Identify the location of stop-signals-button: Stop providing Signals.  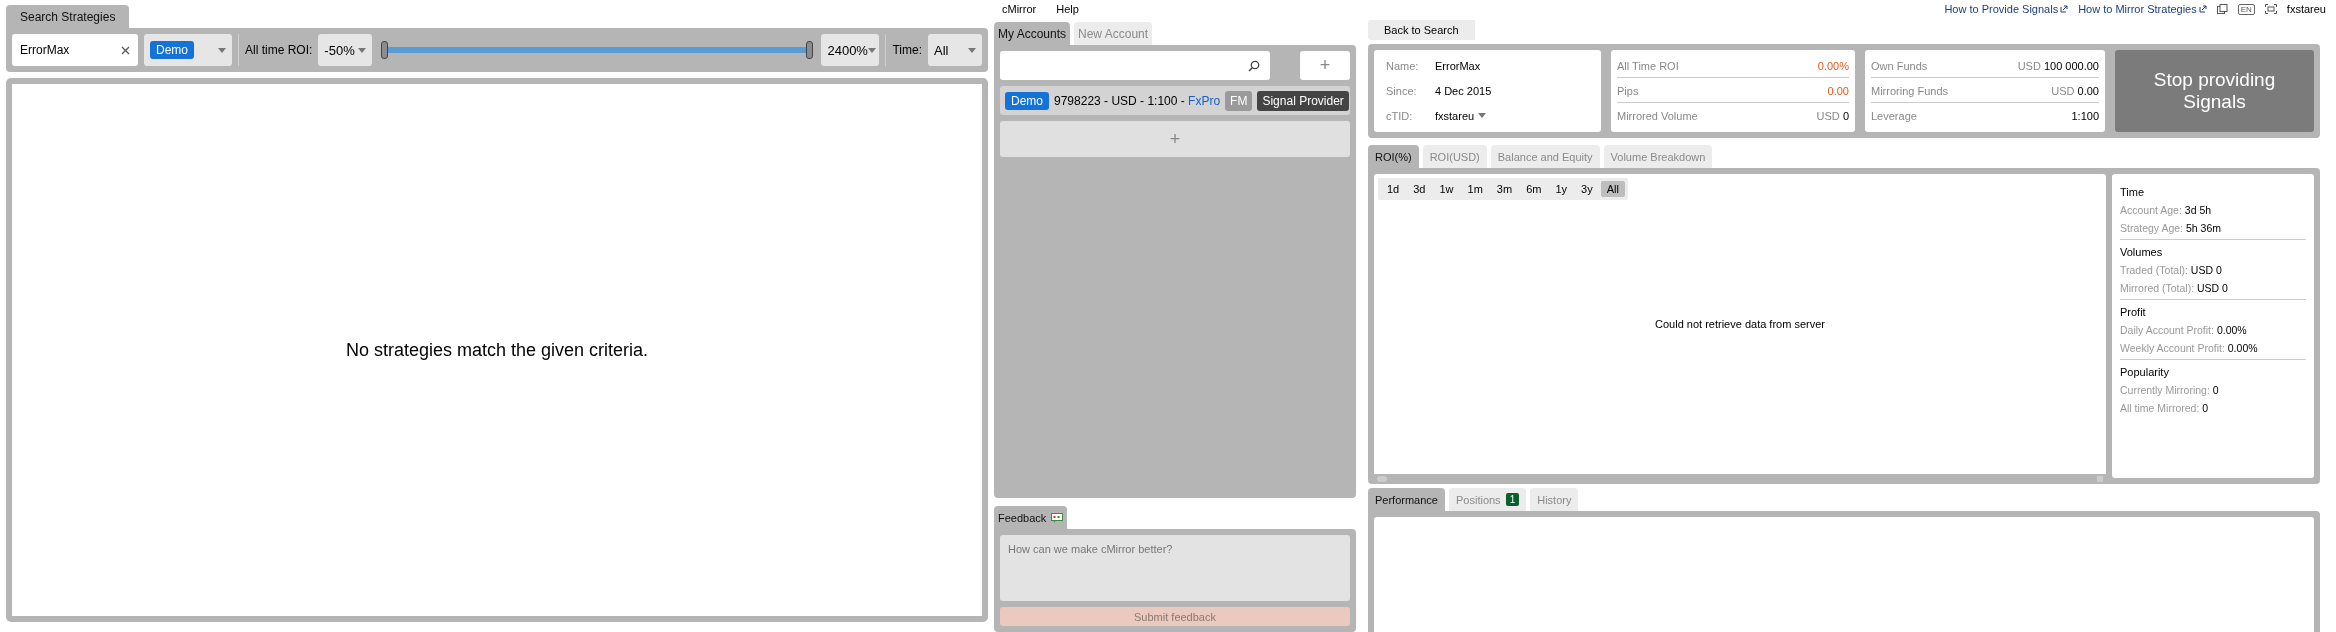
(2214, 91).